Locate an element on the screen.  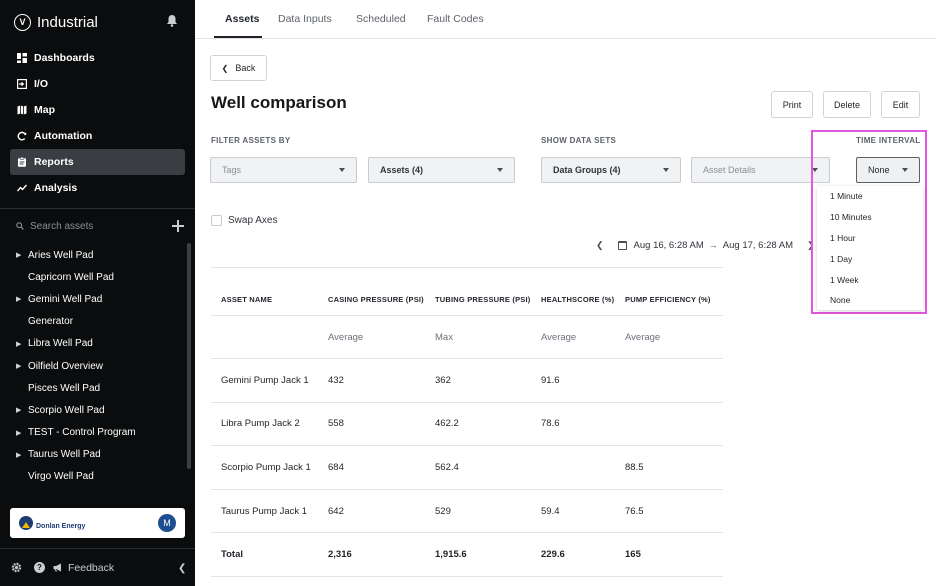
menu-item-1-minute: 1 Minute is located at coordinates (870, 196).